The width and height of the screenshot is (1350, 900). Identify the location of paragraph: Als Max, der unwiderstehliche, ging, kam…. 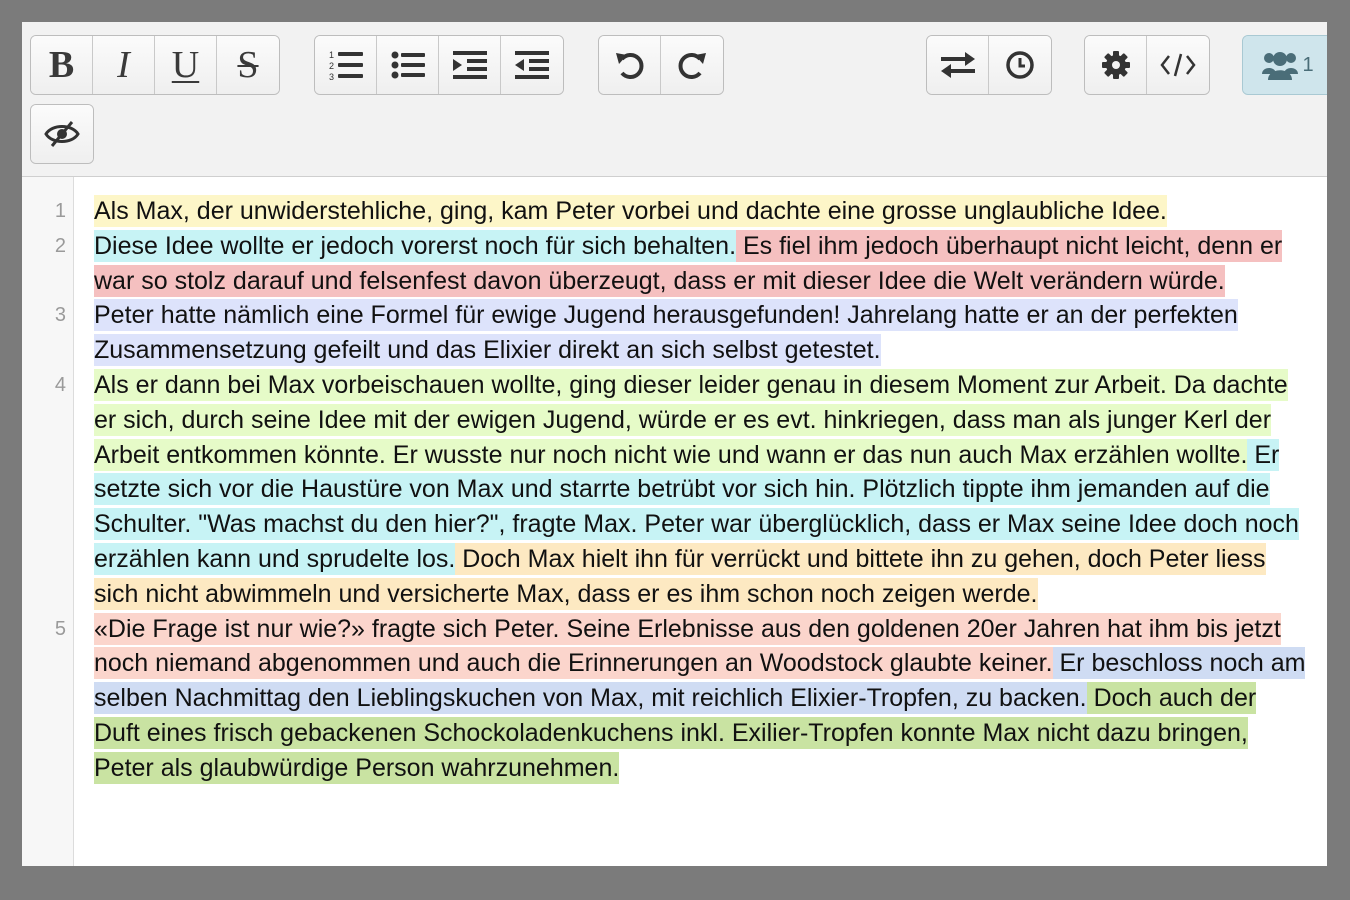
(700, 211).